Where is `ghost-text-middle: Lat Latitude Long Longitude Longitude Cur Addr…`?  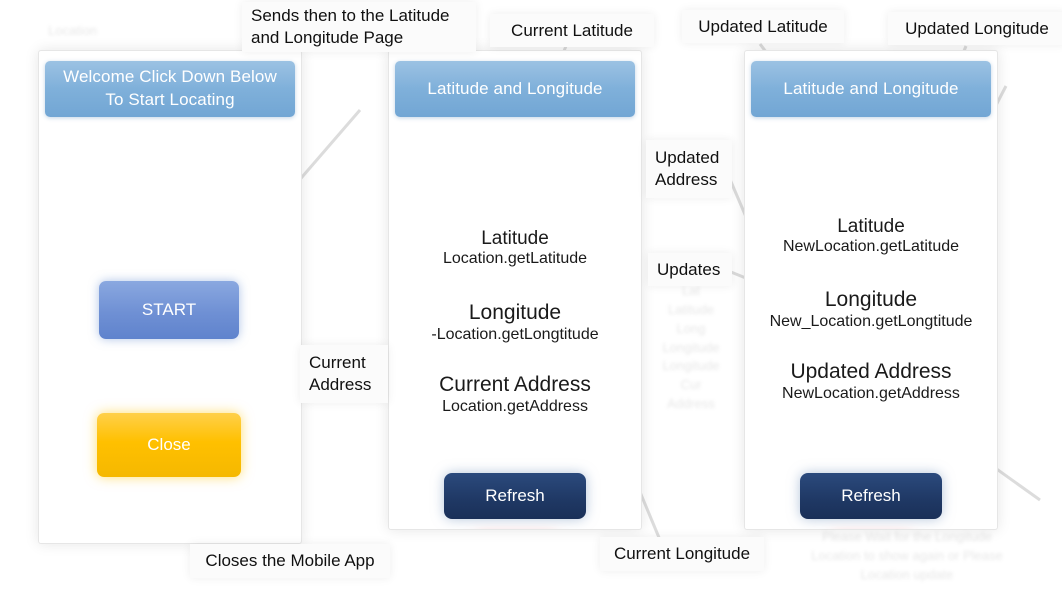 ghost-text-middle: Lat Latitude Long Longitude Longitude Cur Addr… is located at coordinates (691, 347).